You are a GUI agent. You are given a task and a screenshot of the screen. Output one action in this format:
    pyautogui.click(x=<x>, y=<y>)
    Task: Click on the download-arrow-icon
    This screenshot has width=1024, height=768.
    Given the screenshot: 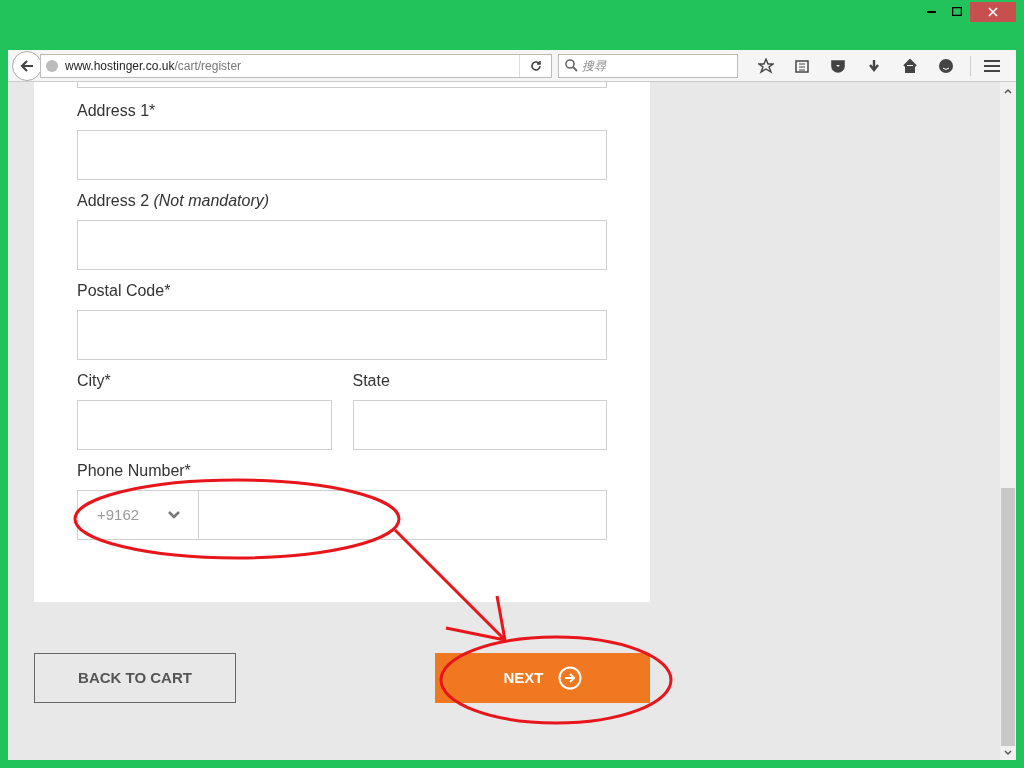 What is the action you would take?
    pyautogui.click(x=874, y=65)
    